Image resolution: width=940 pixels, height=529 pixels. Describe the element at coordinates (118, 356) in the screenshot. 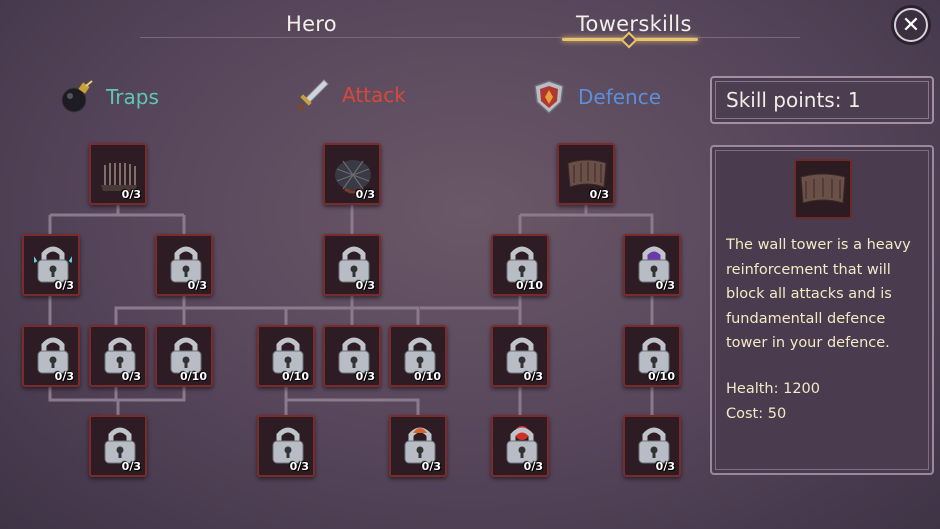

I see `skill-node-traps-r3b: 0/3` at that location.